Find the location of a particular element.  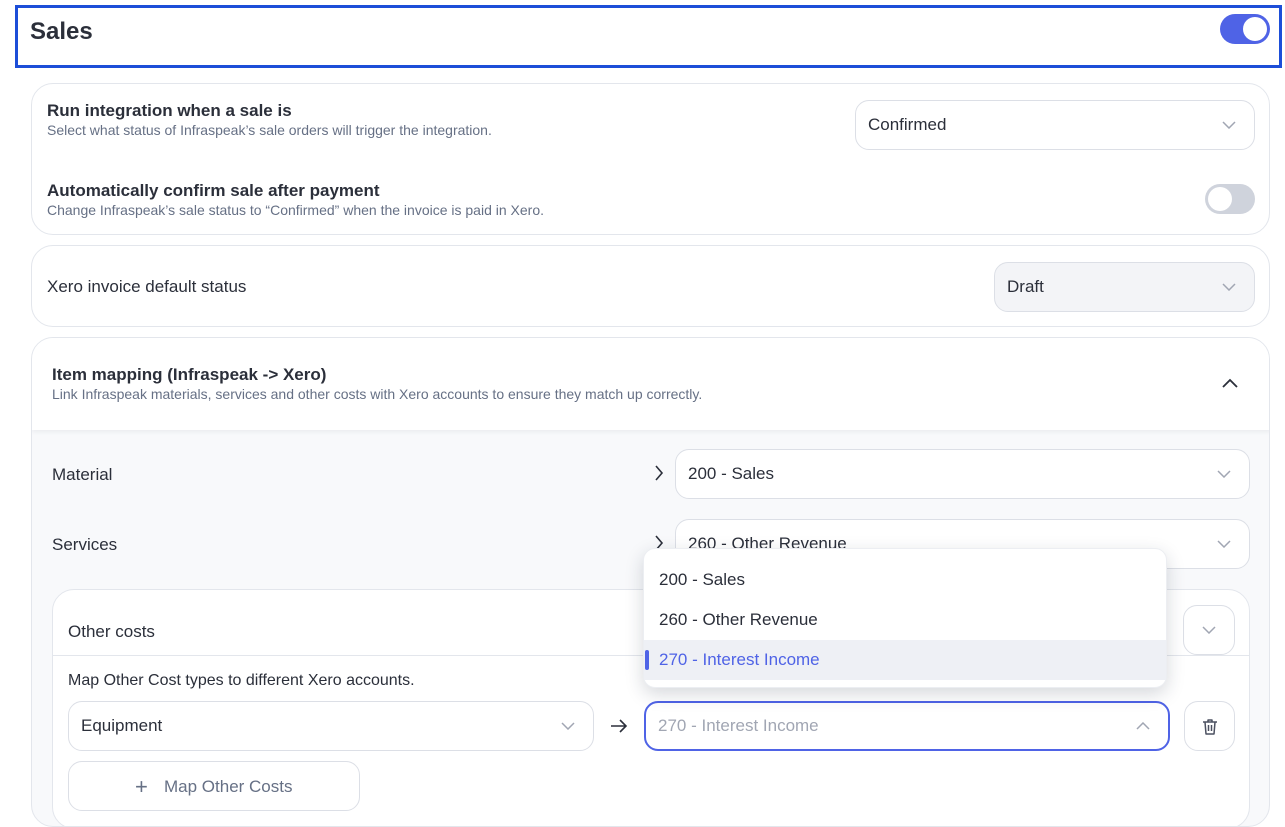

material-account-select: 200 - Sales is located at coordinates (962, 474).